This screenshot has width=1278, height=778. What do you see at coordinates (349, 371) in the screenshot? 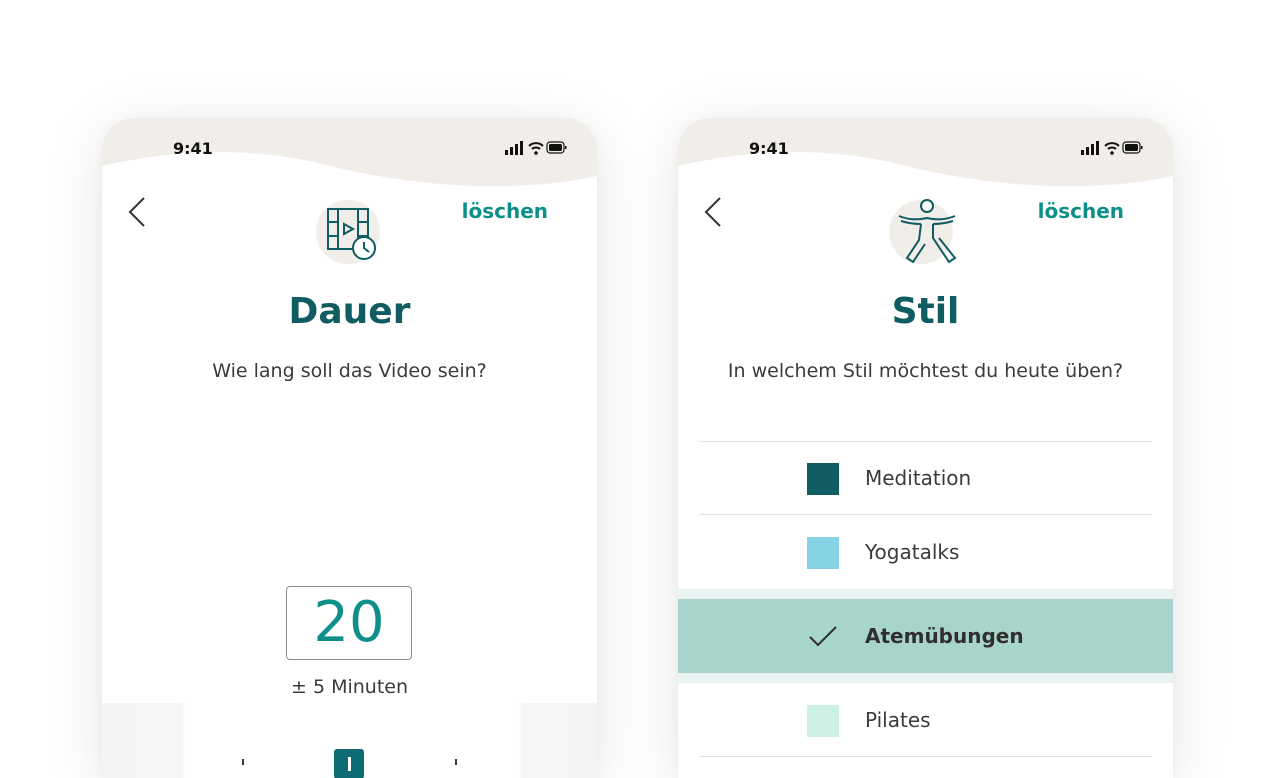
I see `page-subtitle: Wie lang soll das Video sein?` at bounding box center [349, 371].